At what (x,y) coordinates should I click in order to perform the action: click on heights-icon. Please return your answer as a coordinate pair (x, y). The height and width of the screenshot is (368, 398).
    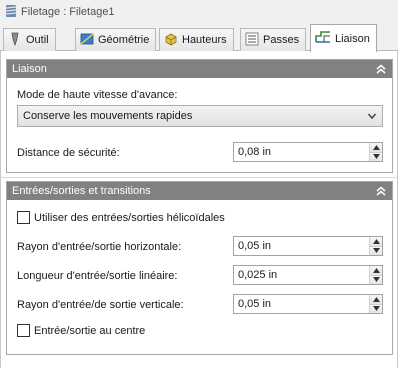
    Looking at the image, I should click on (171, 40).